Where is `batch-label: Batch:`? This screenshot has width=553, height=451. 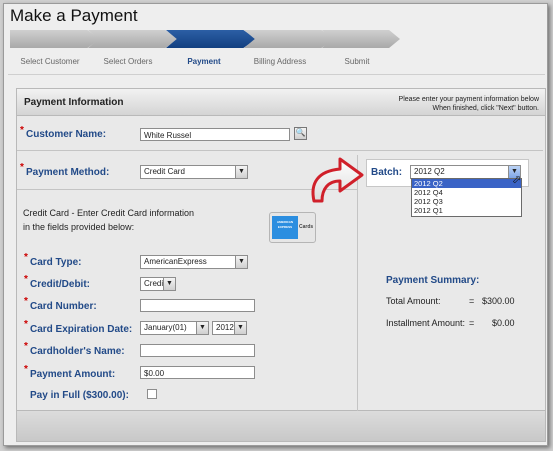
batch-label: Batch: is located at coordinates (387, 172).